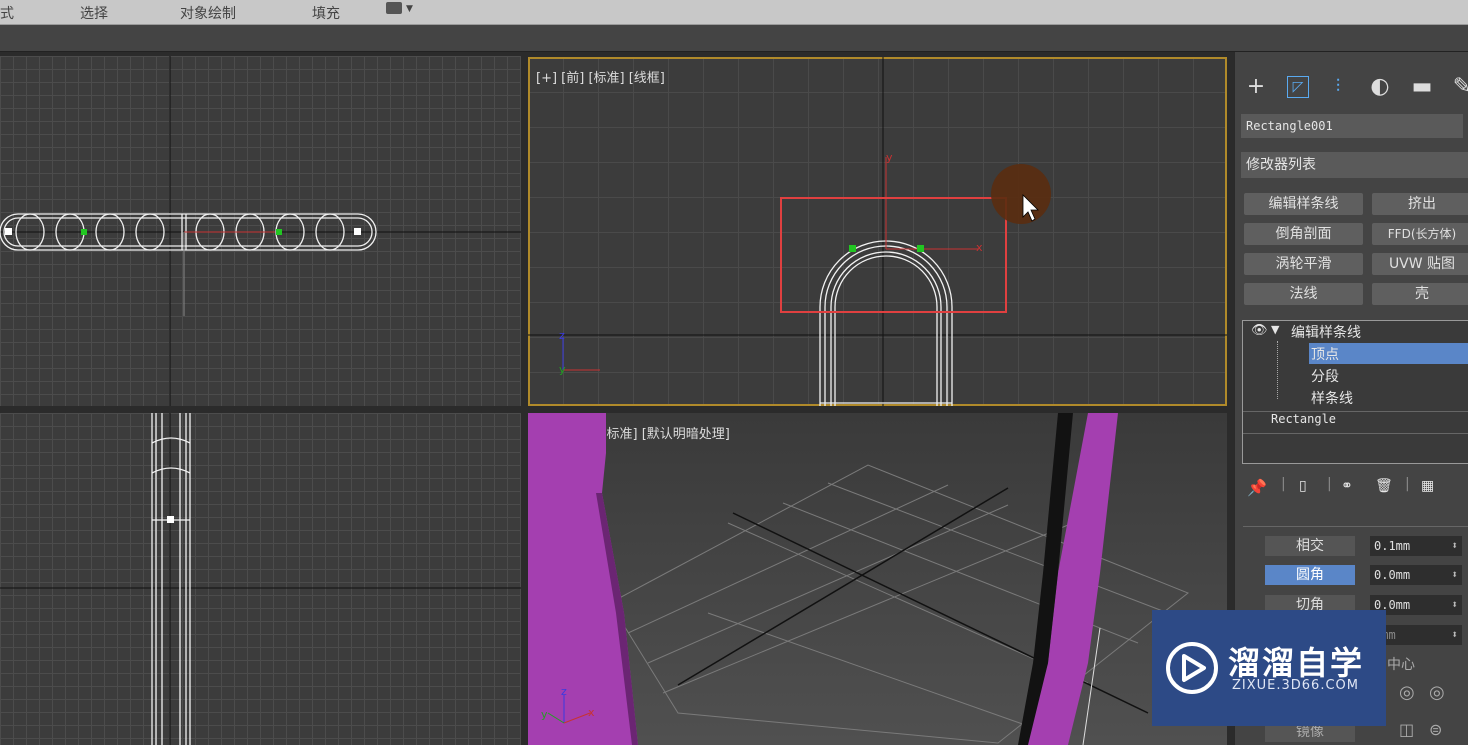  Describe the element at coordinates (1303, 486) in the screenshot. I see `show-end-result-icon: ▯` at that location.